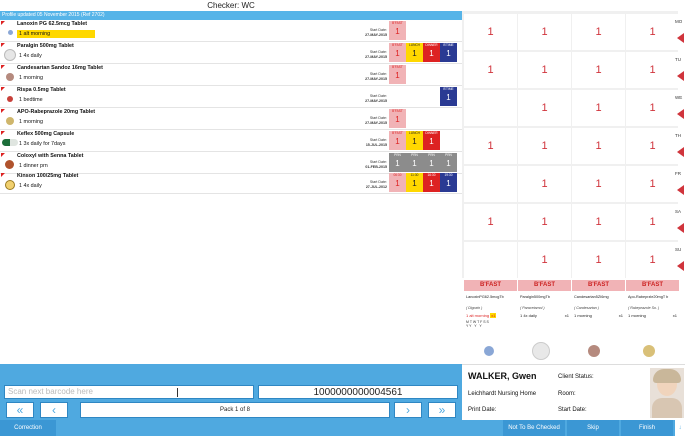  Describe the element at coordinates (679, 97) in the screenshot. I see `day-label: WE` at that location.